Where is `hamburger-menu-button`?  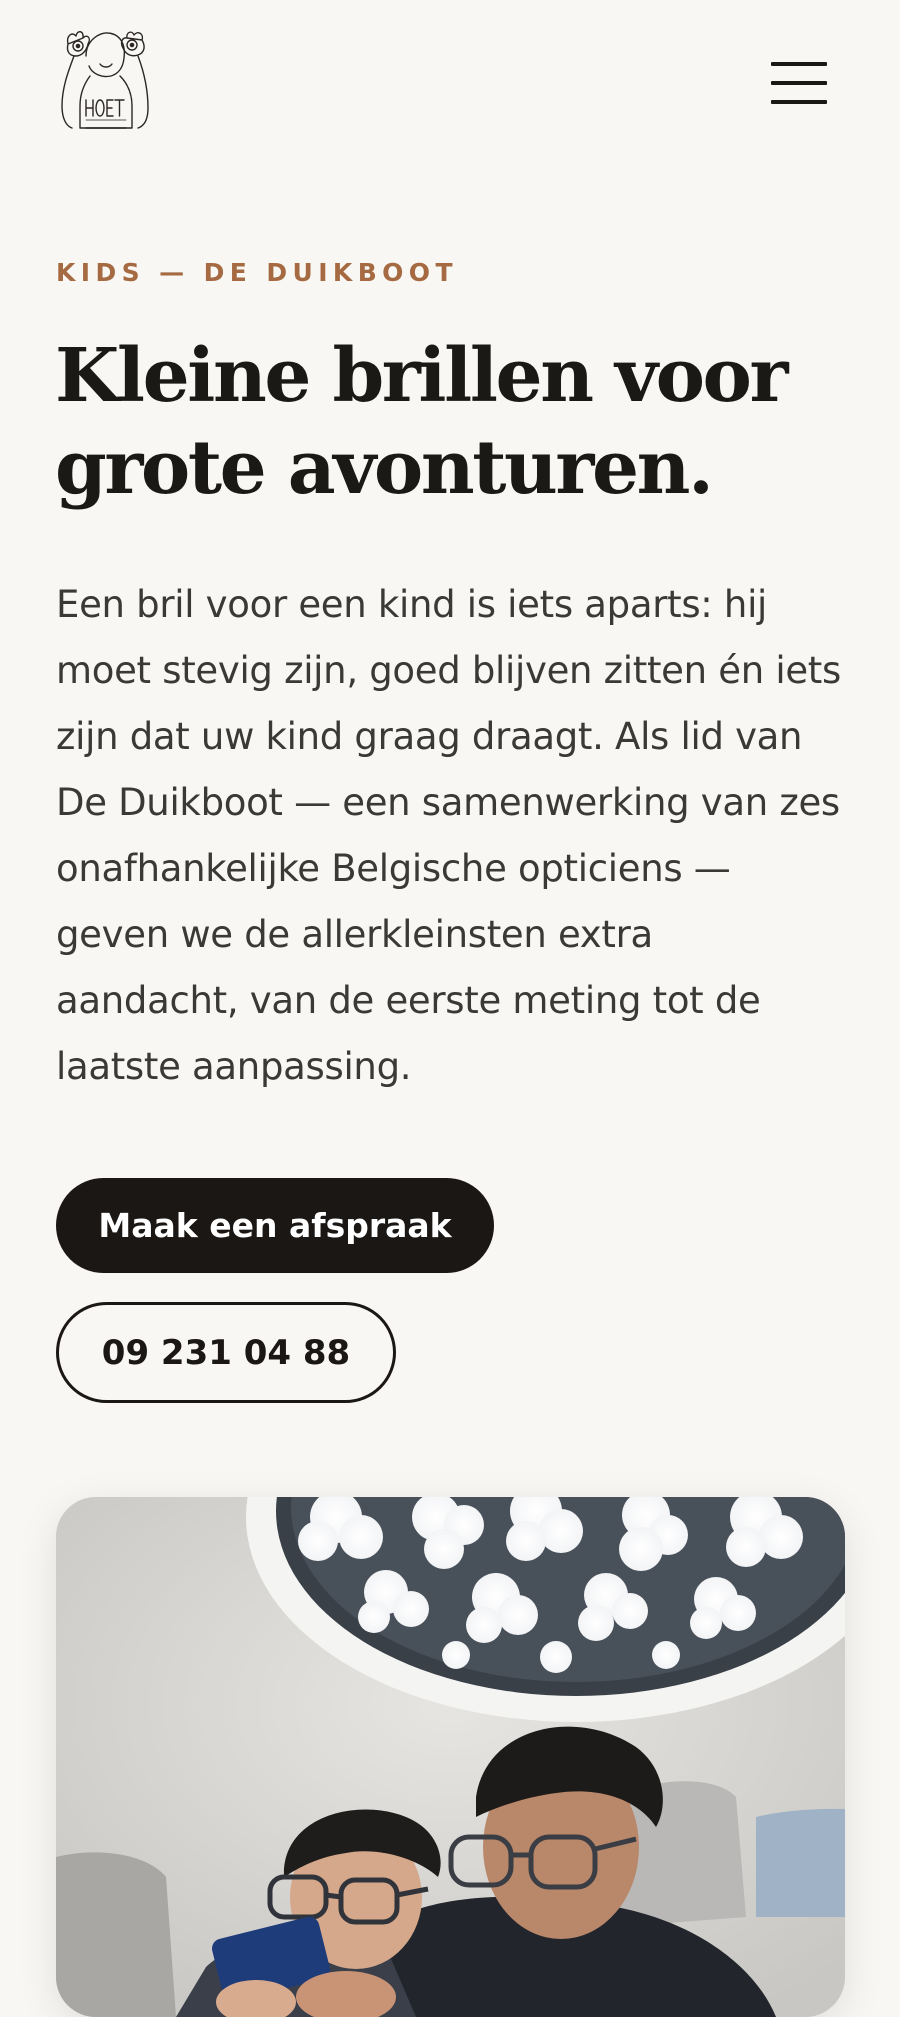 hamburger-menu-button is located at coordinates (799, 83).